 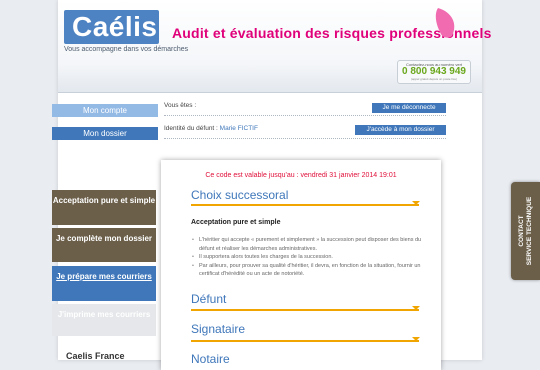 I want to click on logo: Caélis, so click(x=111, y=27).